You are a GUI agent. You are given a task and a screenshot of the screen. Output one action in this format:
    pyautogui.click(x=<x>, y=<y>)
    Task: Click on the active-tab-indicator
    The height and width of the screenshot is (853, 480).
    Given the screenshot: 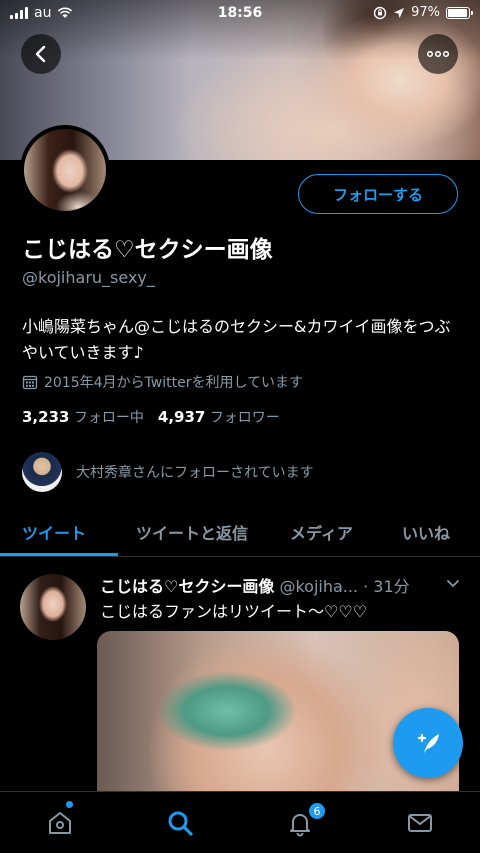 What is the action you would take?
    pyautogui.click(x=59, y=554)
    